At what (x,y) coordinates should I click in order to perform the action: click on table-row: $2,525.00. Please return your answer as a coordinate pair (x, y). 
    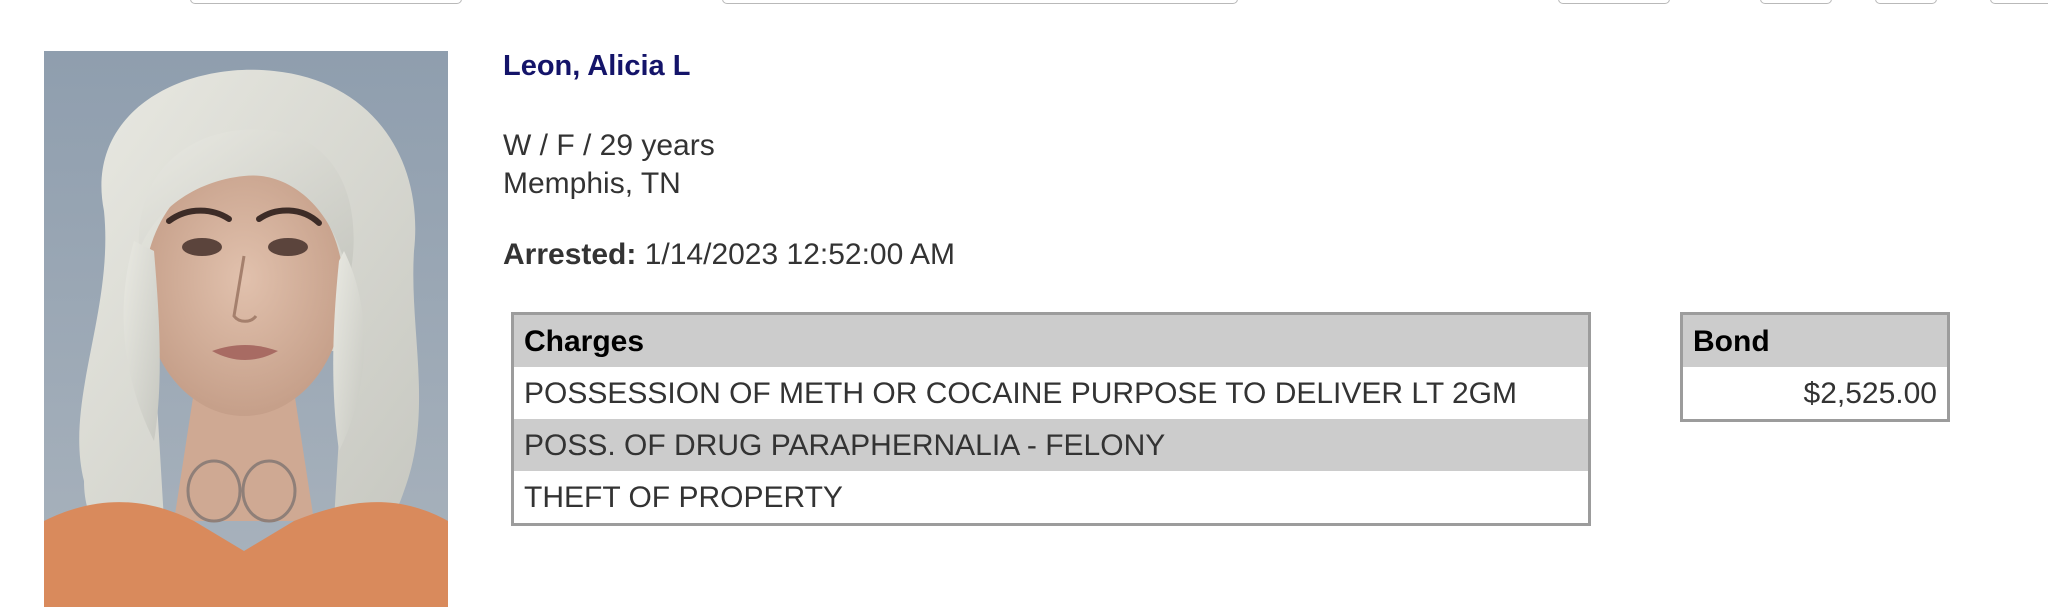
    Looking at the image, I should click on (1815, 394).